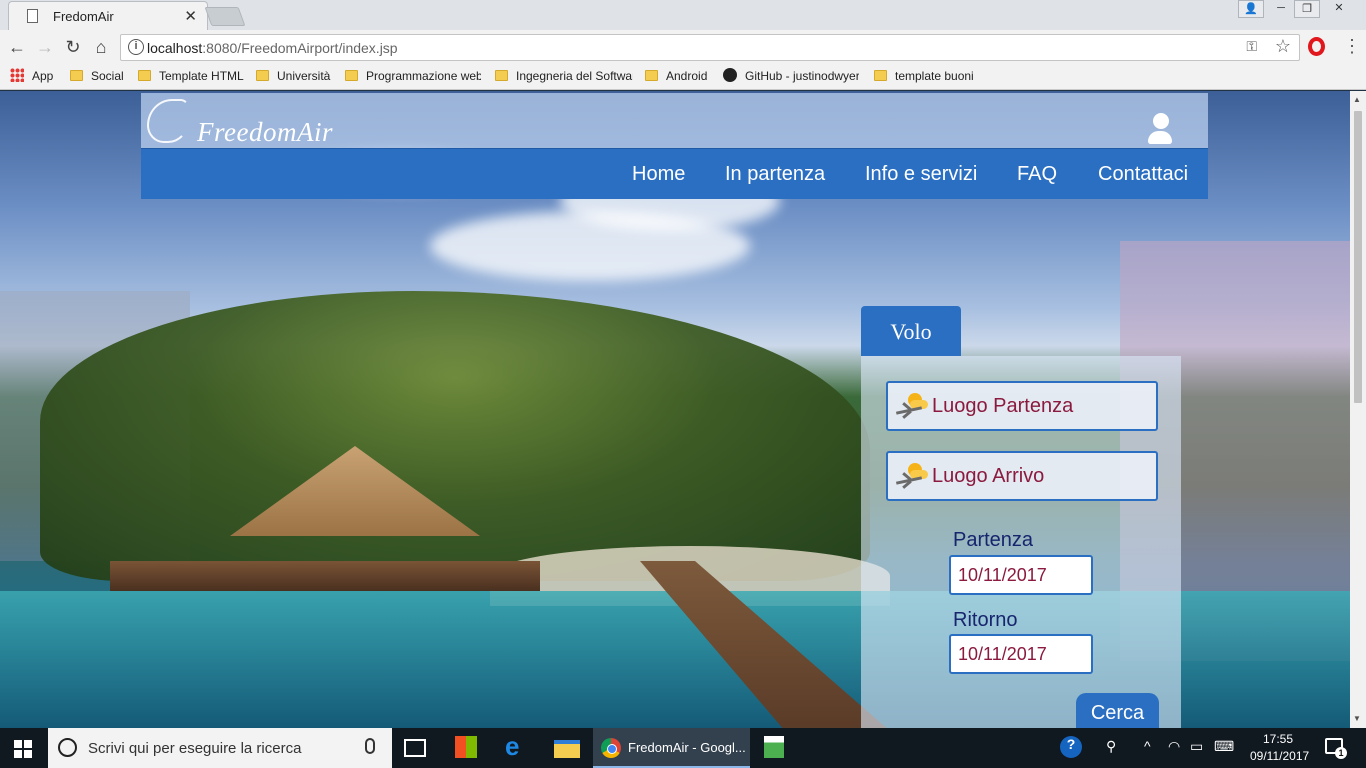 The width and height of the screenshot is (1366, 768). I want to click on profile-icon: 👤, so click(1251, 9).